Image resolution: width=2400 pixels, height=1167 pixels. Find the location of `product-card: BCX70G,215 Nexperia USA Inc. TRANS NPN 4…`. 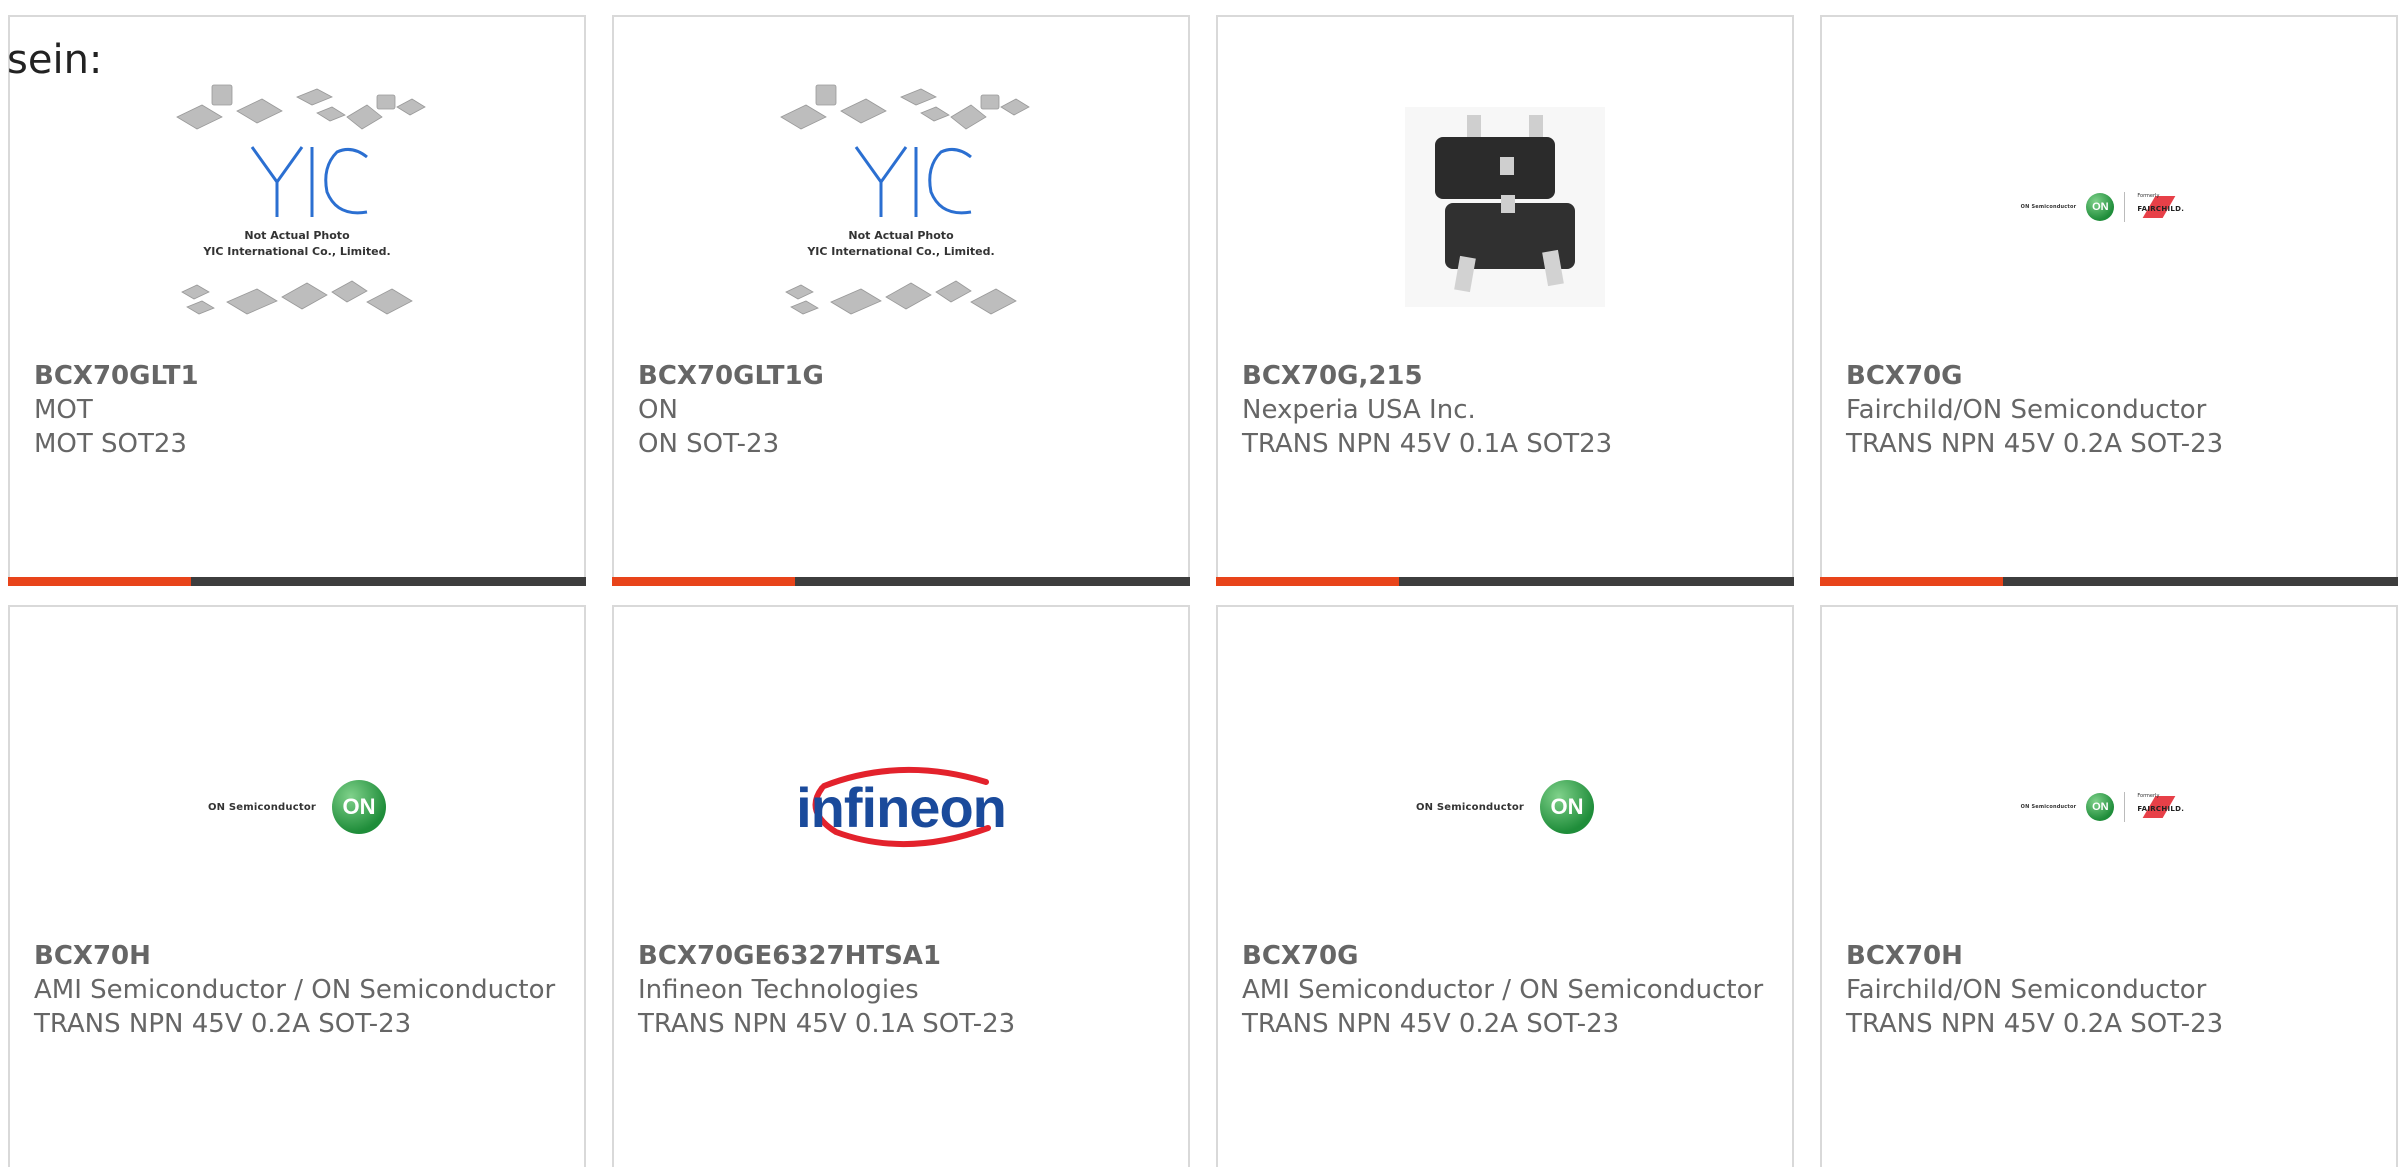

product-card: BCX70G,215 Nexperia USA Inc. TRANS NPN 4… is located at coordinates (1505, 300).